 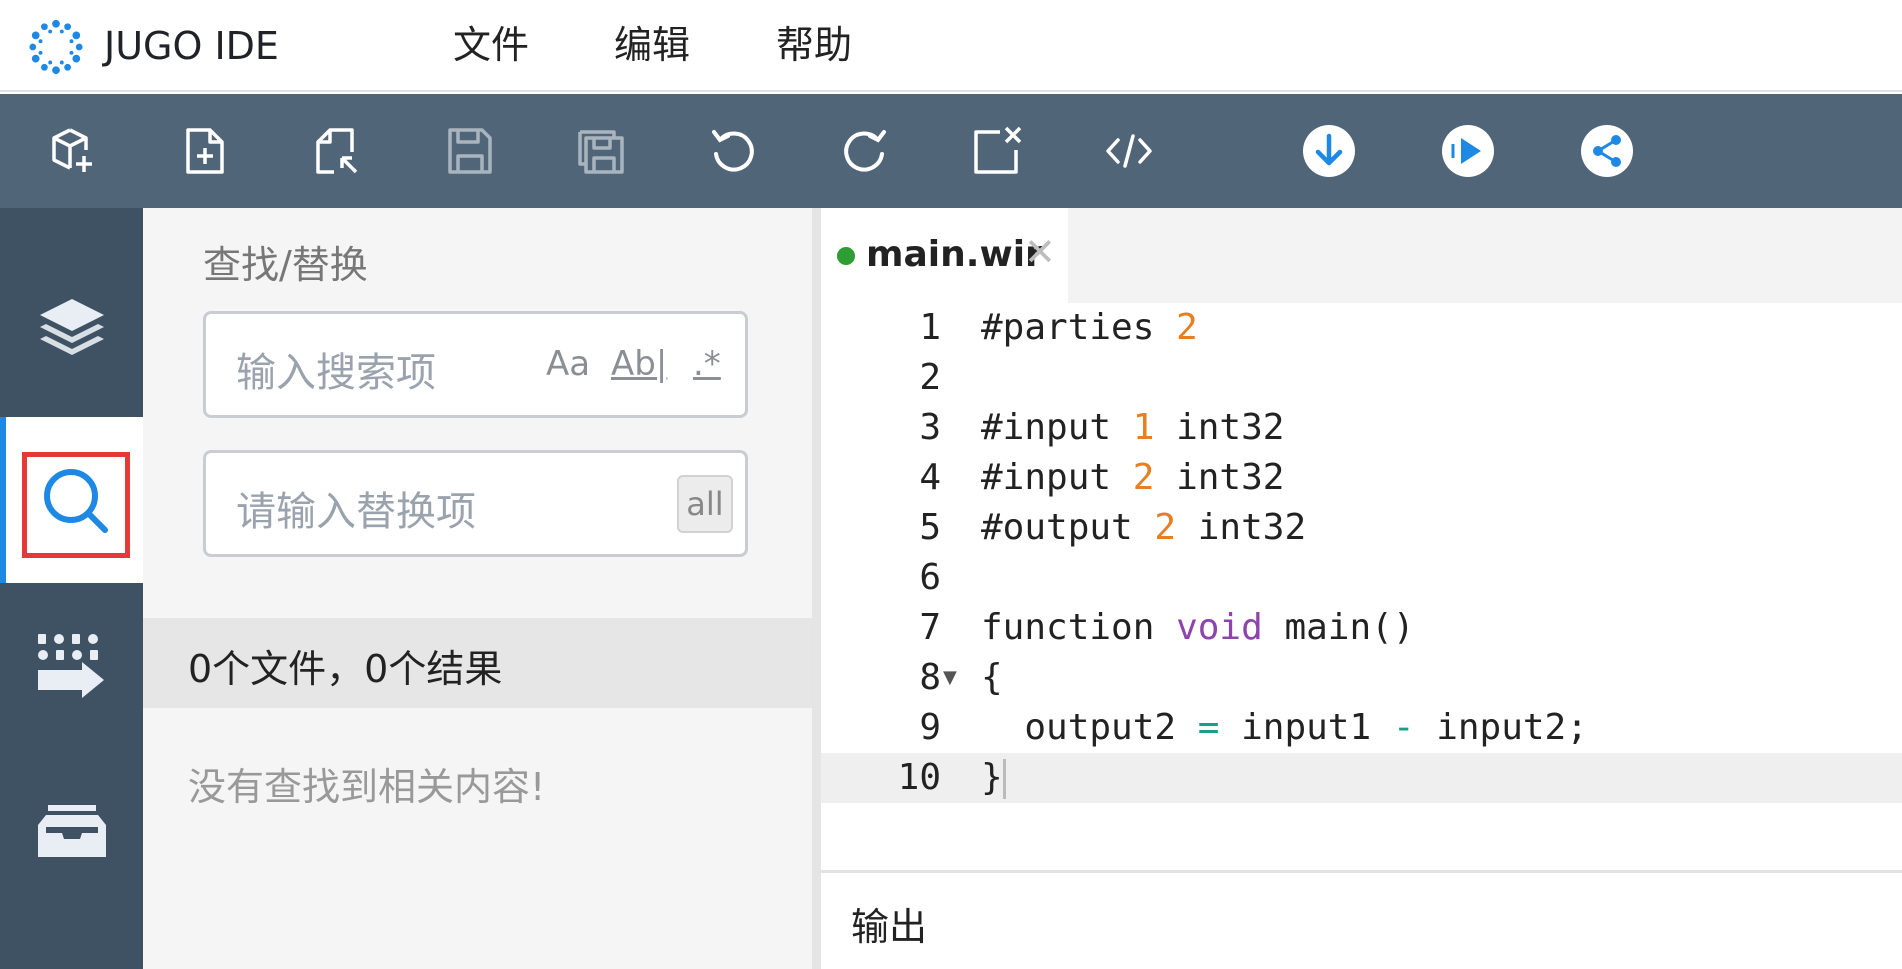 I want to click on download-button, so click(x=1329, y=151).